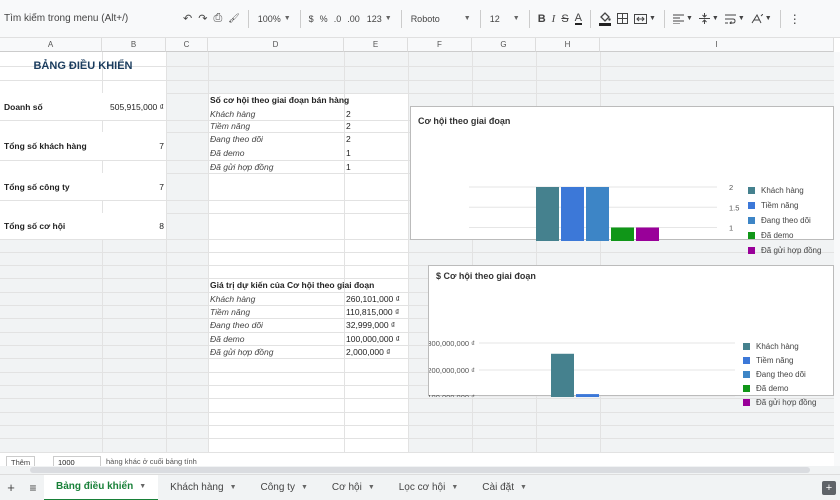 The width and height of the screenshot is (840, 500). Describe the element at coordinates (324, 19) in the screenshot. I see `percent-format-button: %` at that location.